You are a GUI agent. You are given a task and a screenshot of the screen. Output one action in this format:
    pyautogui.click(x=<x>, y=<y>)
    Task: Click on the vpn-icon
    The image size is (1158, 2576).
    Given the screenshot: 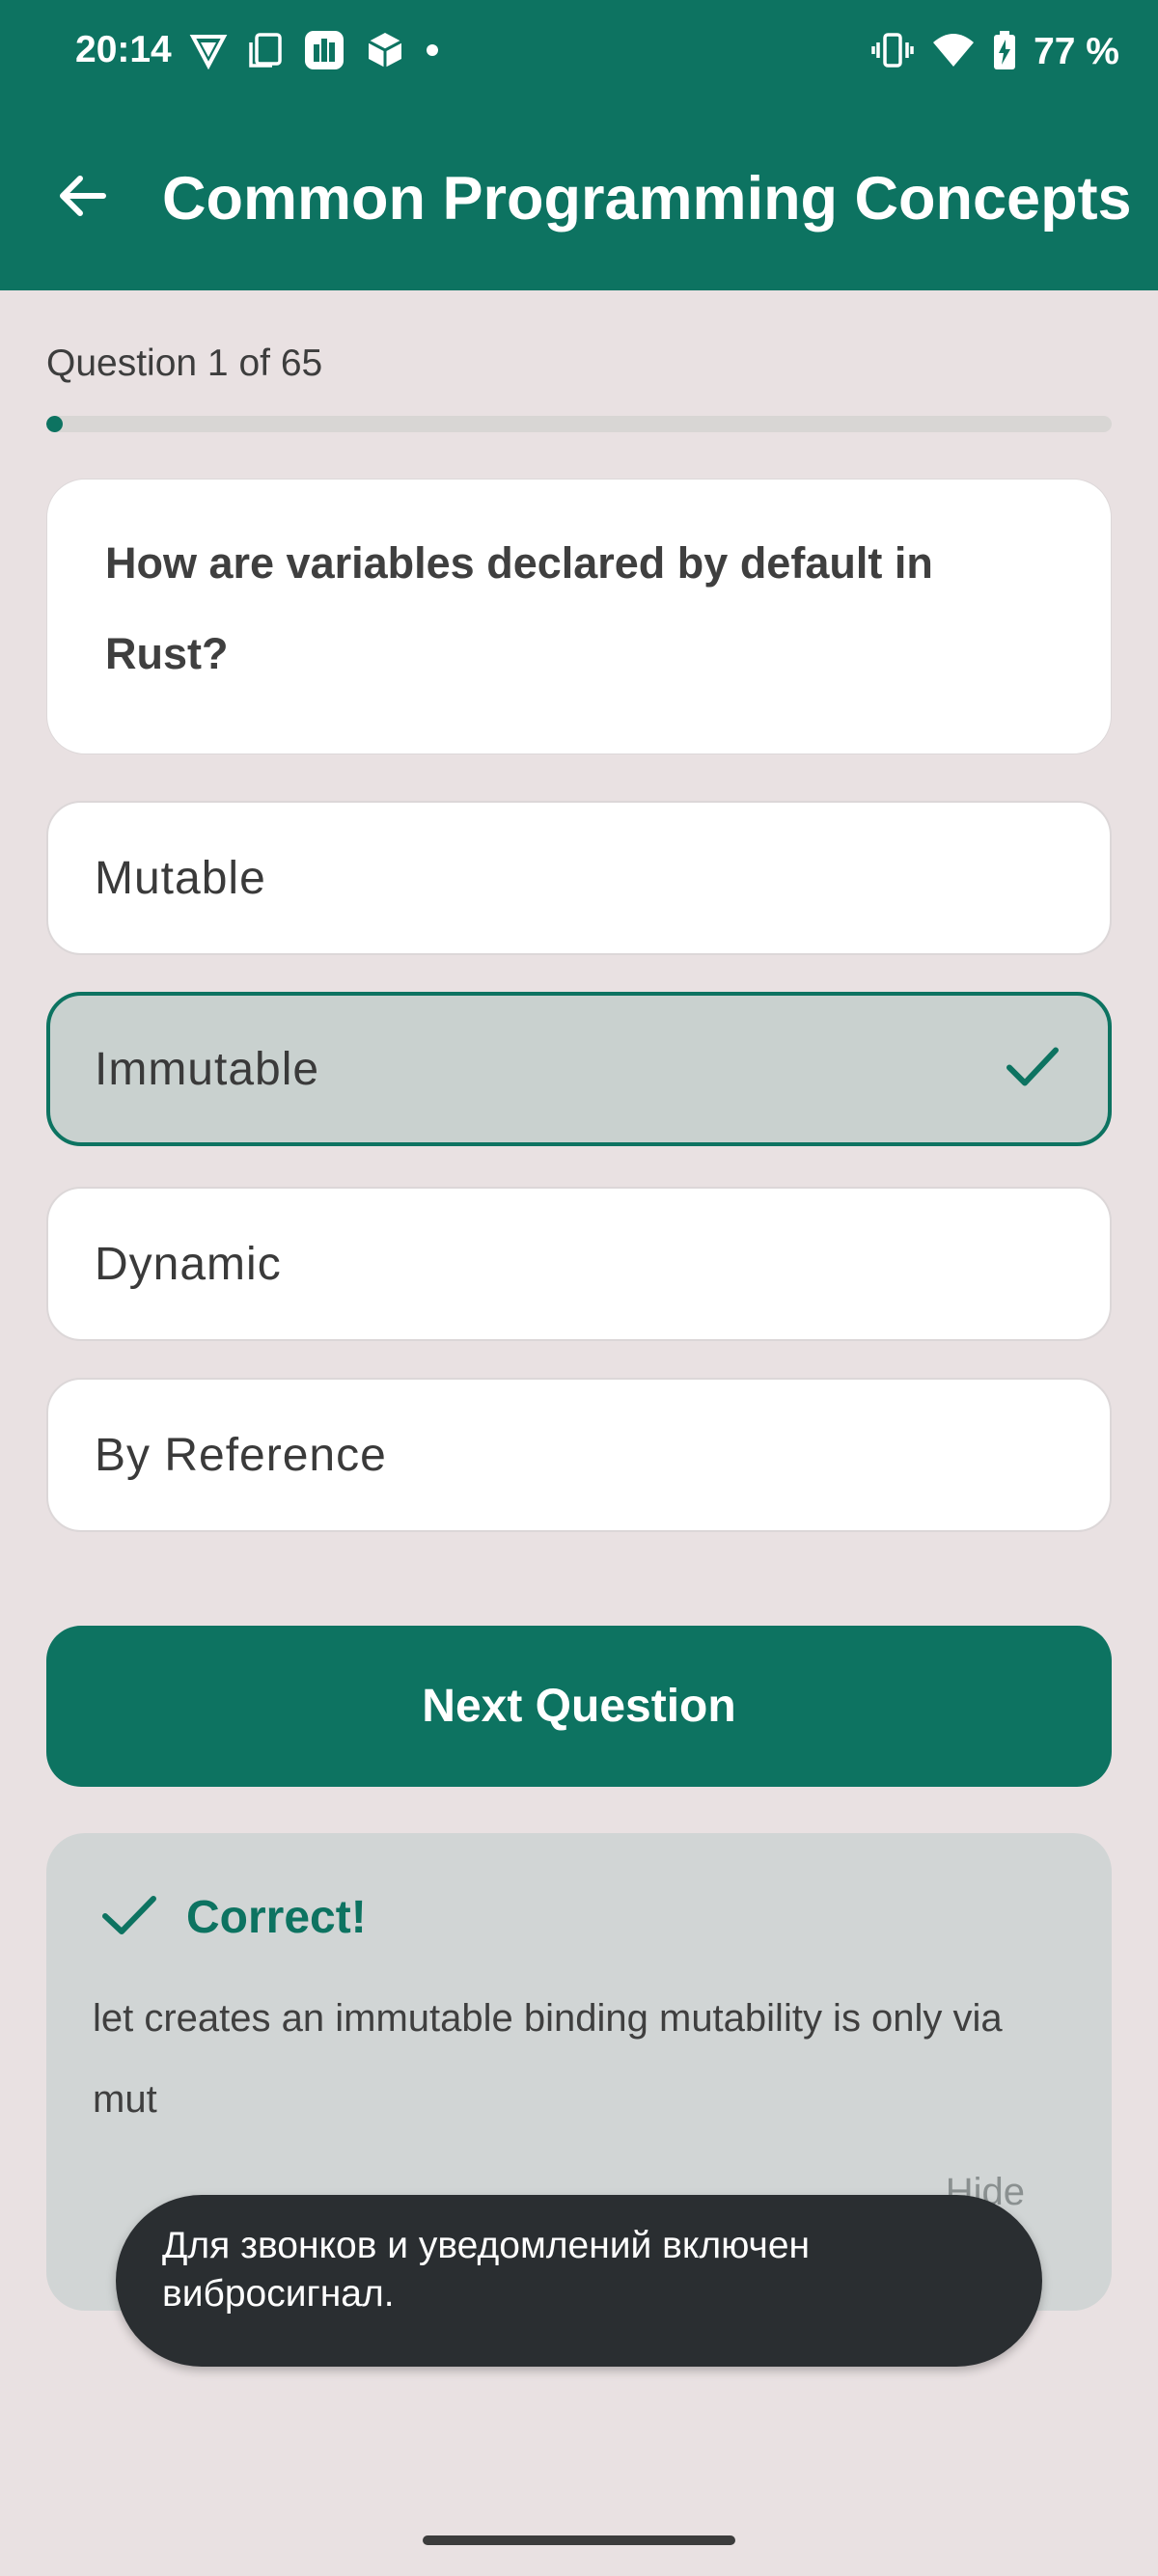 What is the action you would take?
    pyautogui.click(x=208, y=52)
    